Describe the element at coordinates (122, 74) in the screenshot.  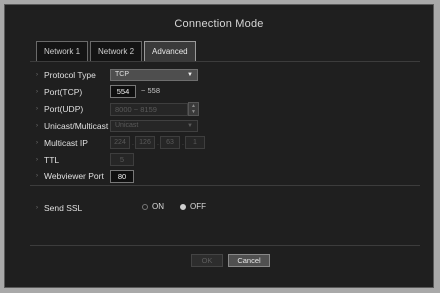
I see `protocol-type-value: TCP` at that location.